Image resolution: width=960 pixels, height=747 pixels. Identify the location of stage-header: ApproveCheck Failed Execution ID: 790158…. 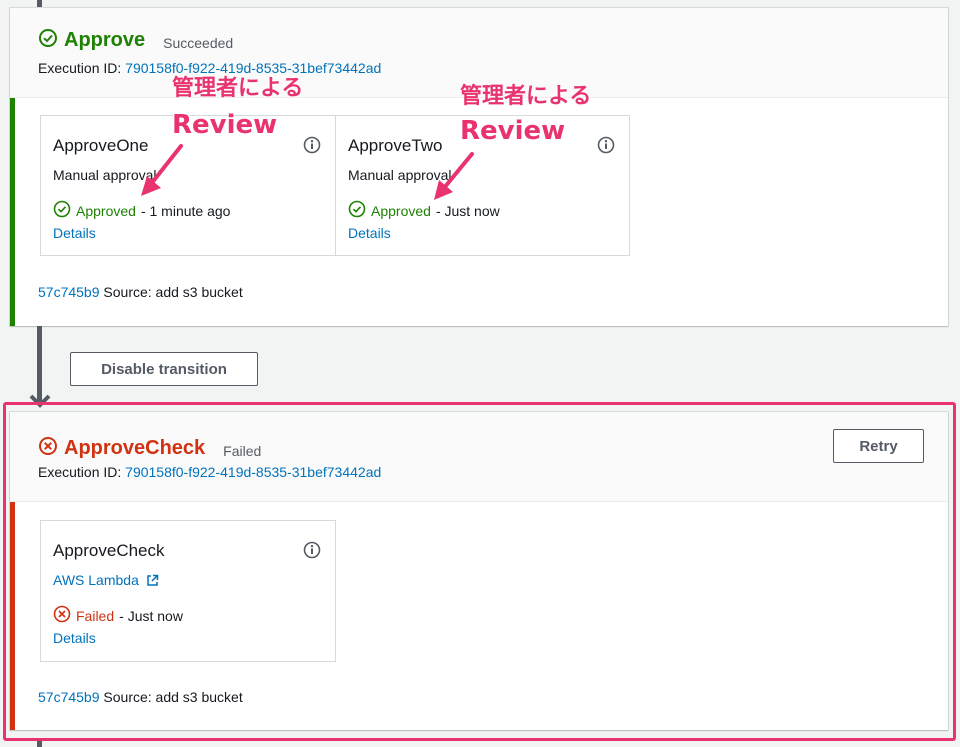
(479, 457).